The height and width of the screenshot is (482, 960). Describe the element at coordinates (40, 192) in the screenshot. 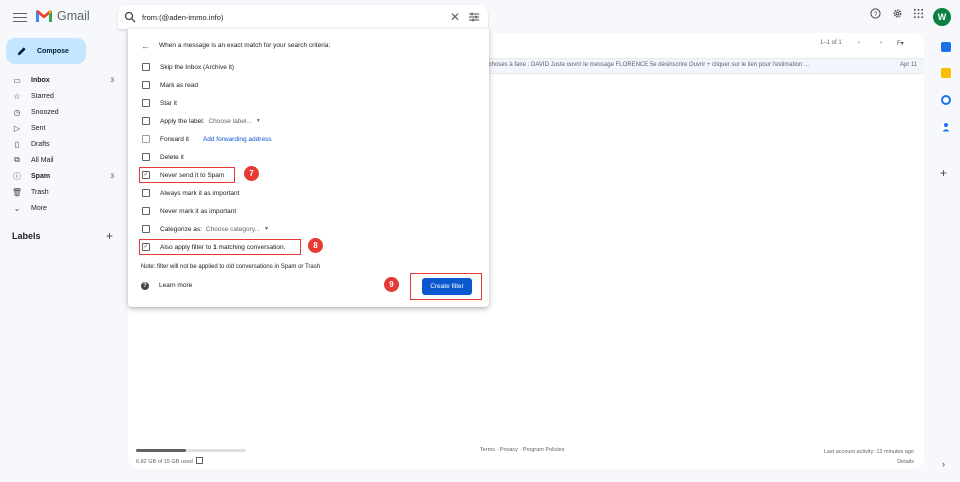

I see `sidebar-item-label: Trash` at that location.